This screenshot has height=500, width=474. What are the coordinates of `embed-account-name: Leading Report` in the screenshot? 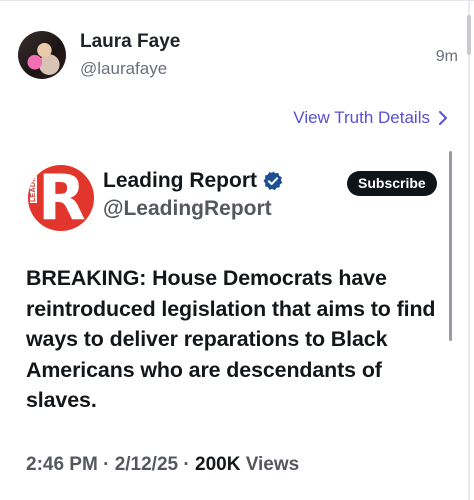 It's located at (193, 181).